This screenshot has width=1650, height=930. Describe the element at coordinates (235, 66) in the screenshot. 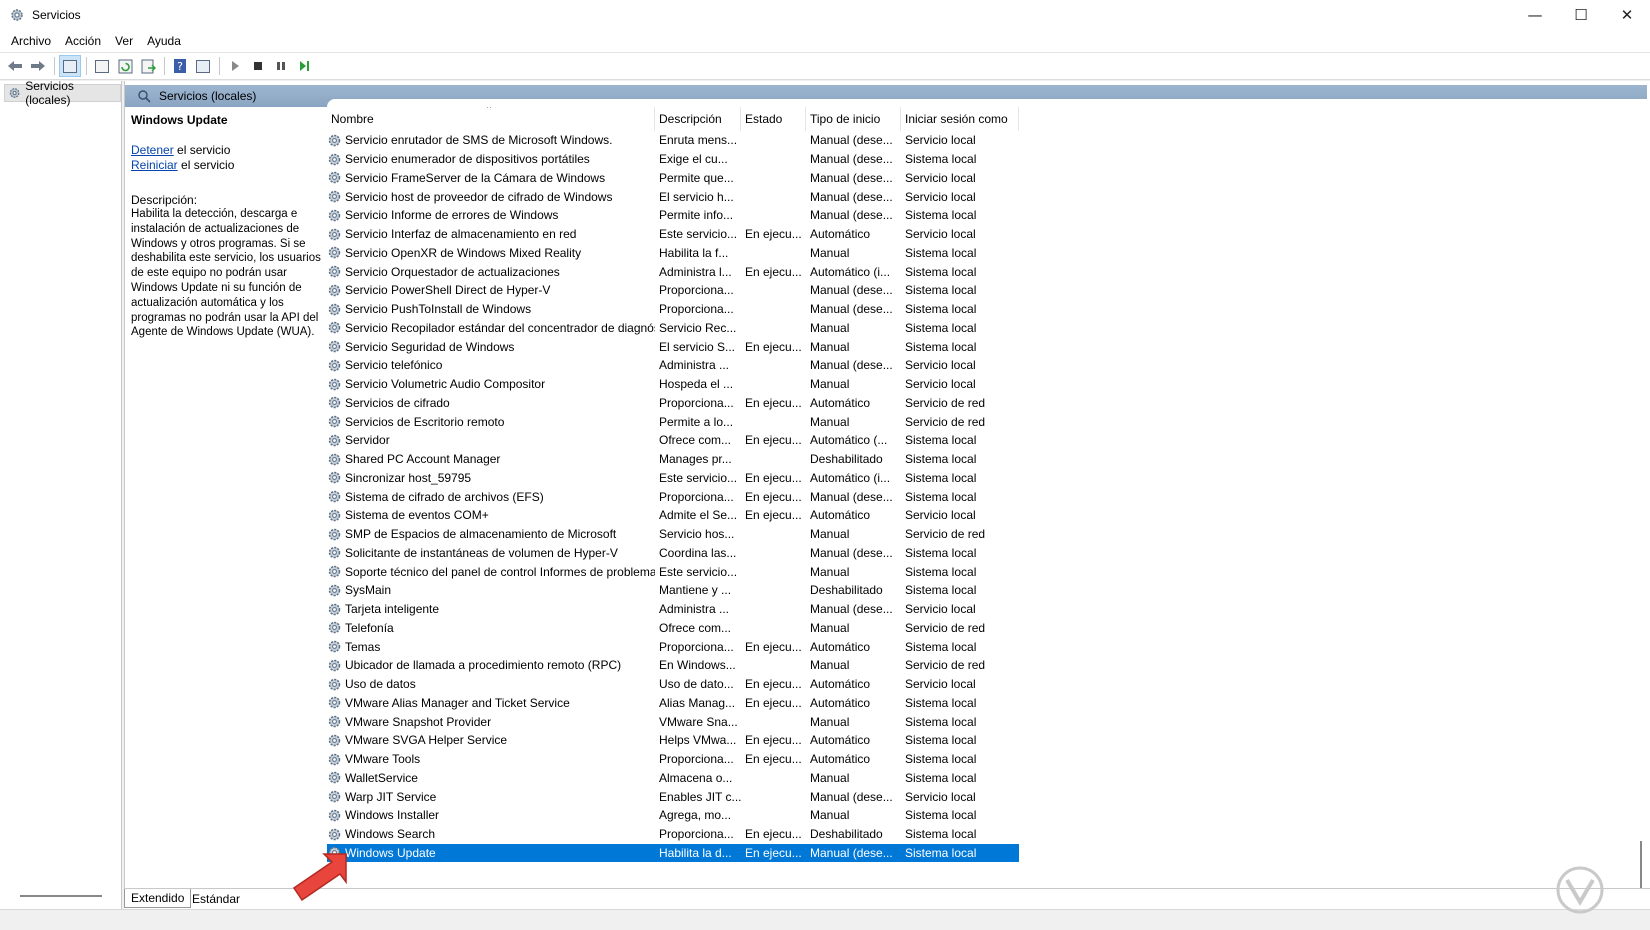

I see `play-icon` at that location.